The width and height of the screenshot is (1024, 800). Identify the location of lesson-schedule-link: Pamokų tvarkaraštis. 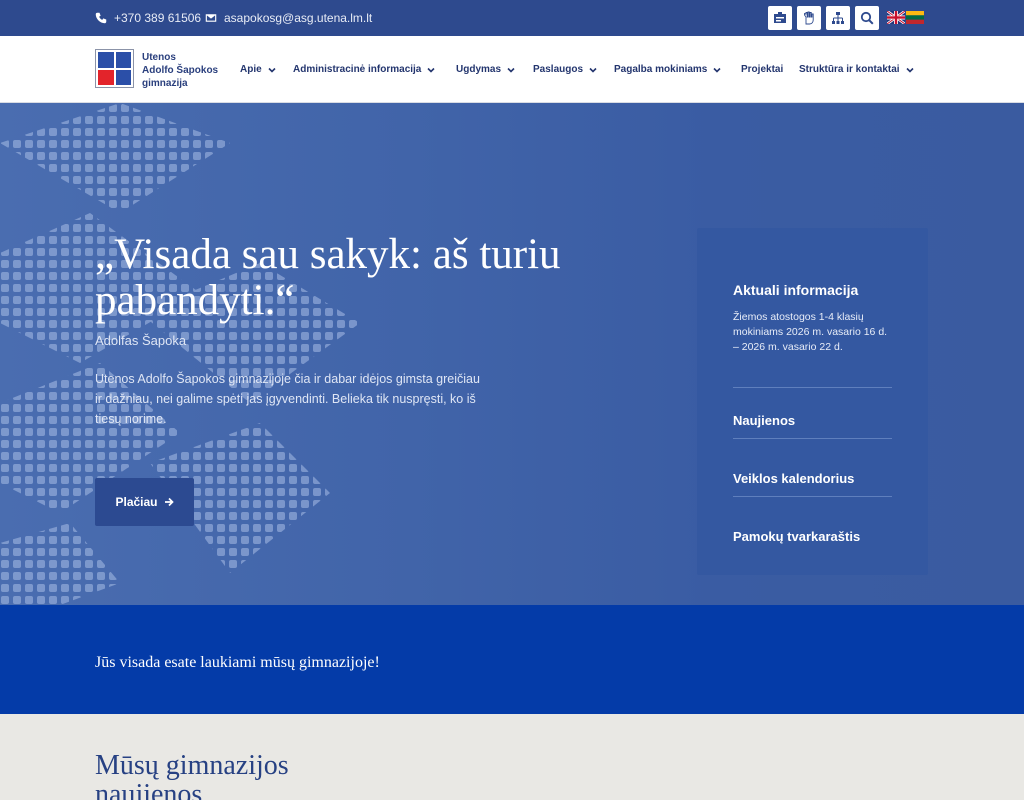
(796, 536).